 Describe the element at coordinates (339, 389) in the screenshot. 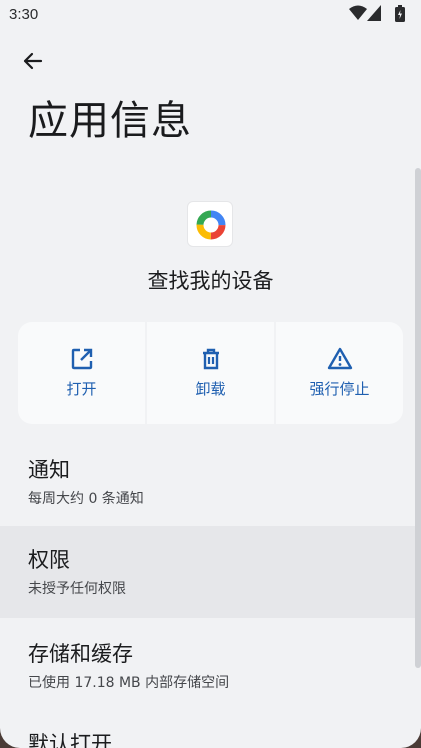

I see `force-stop-label: 强行停止` at that location.